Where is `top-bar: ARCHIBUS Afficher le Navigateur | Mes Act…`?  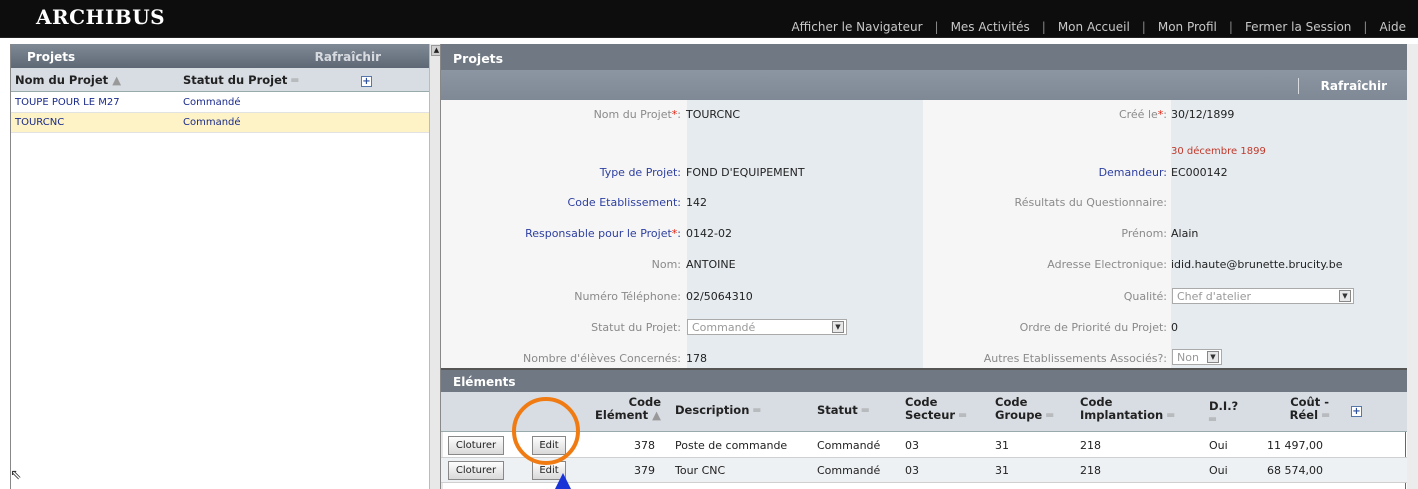
top-bar: ARCHIBUS Afficher le Navigateur | Mes Act… is located at coordinates (709, 19).